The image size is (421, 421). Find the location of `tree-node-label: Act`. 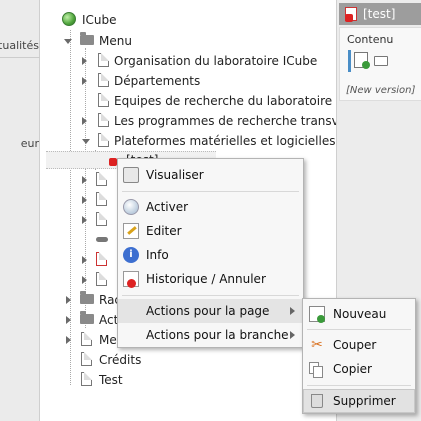

tree-node-label: Act is located at coordinates (109, 320).